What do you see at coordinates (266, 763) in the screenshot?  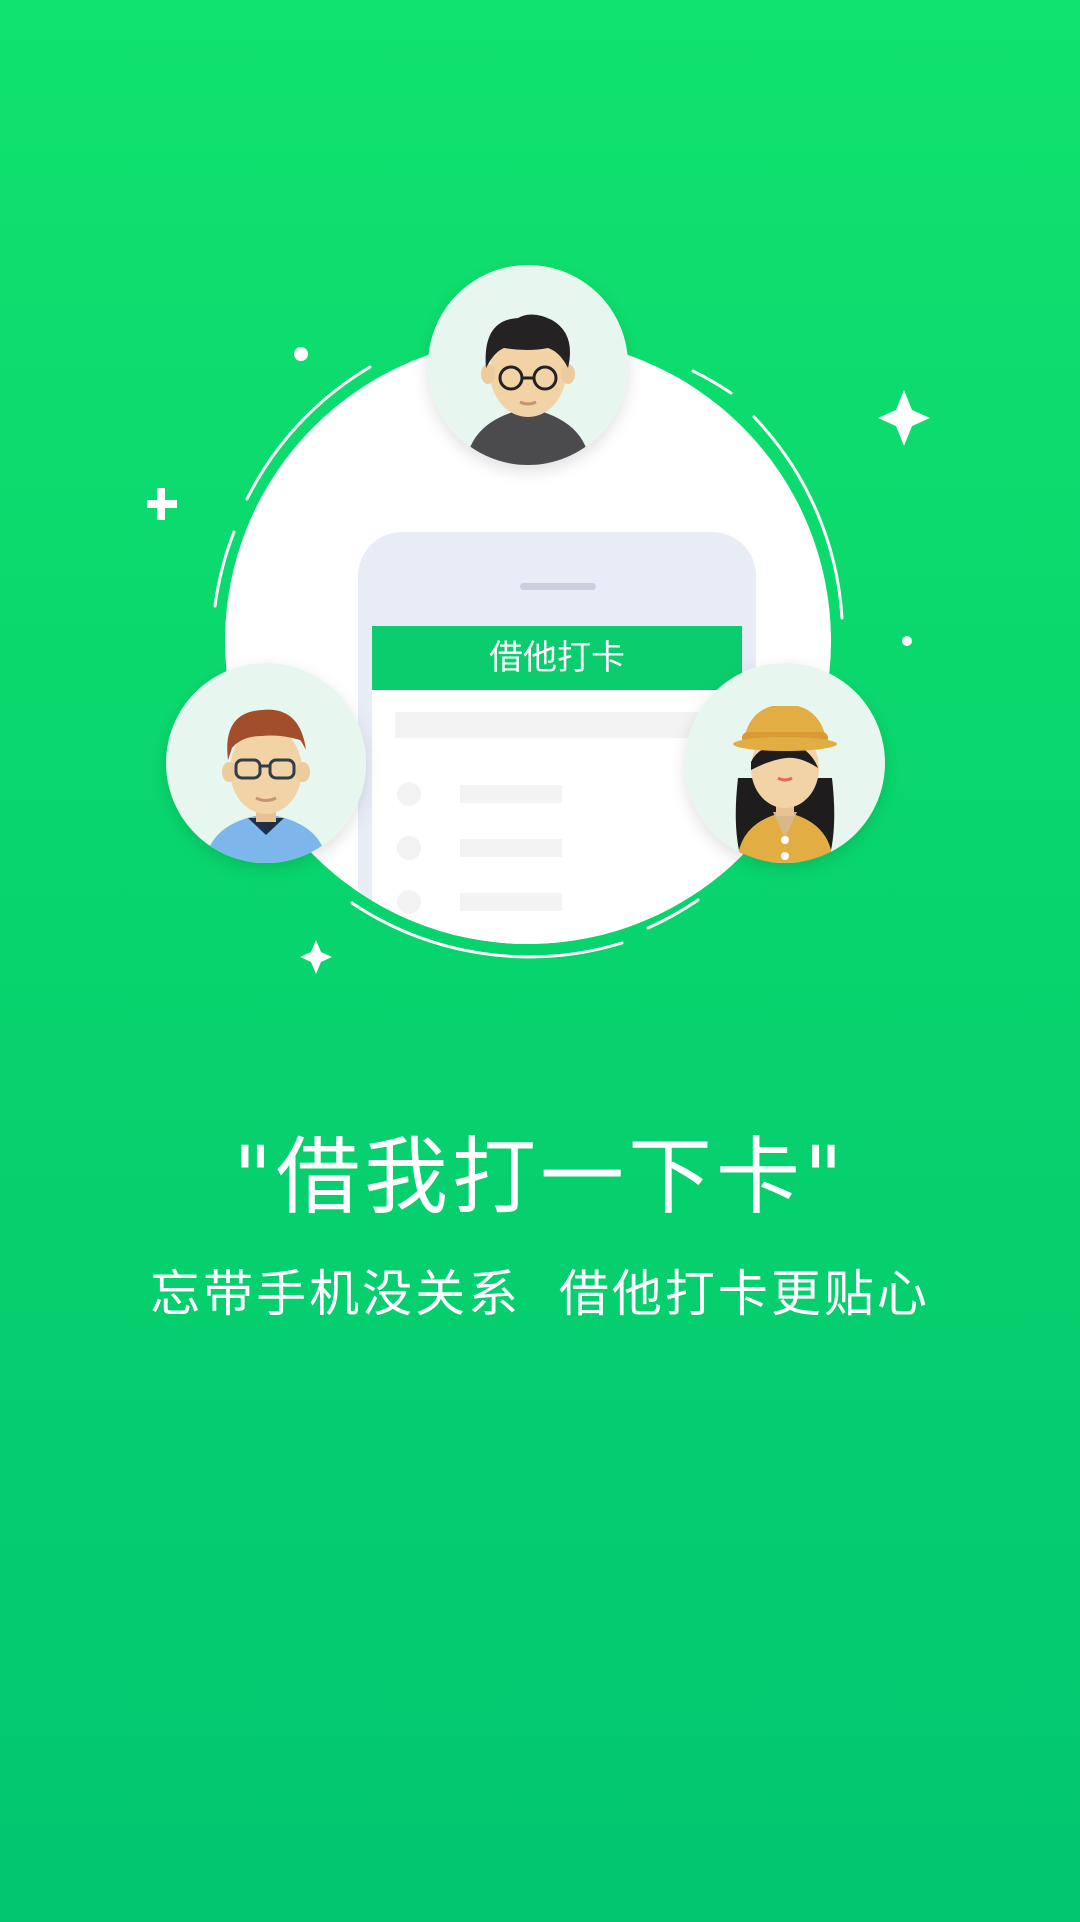 I see `man-brown-hair-glasses-avatar` at bounding box center [266, 763].